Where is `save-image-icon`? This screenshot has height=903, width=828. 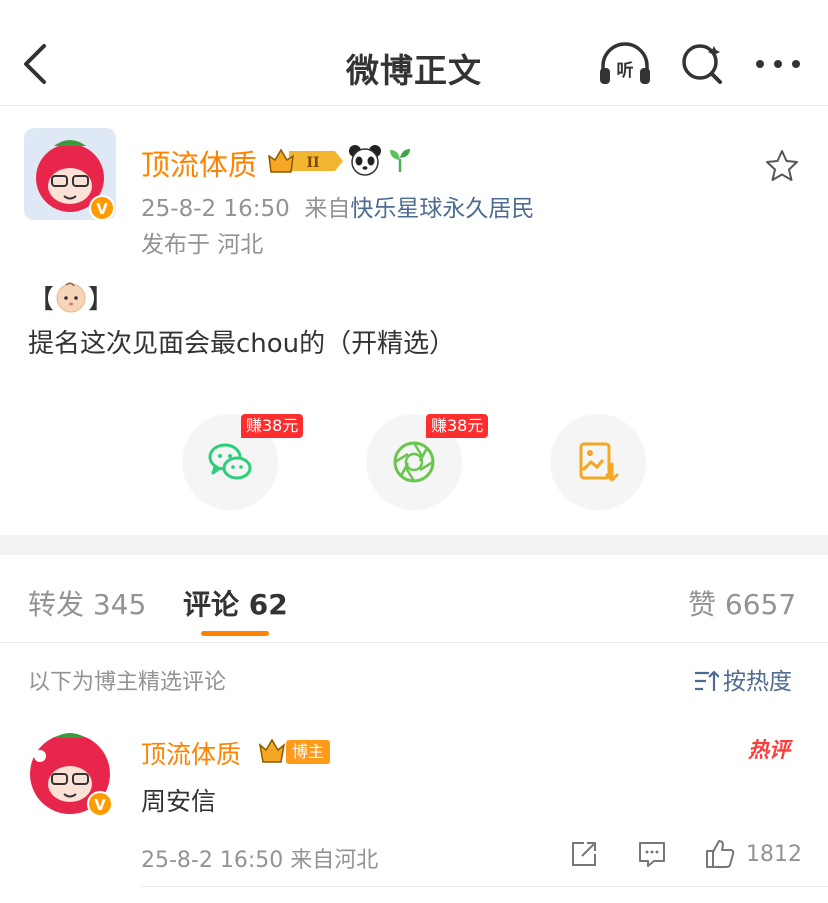
save-image-icon is located at coordinates (599, 462).